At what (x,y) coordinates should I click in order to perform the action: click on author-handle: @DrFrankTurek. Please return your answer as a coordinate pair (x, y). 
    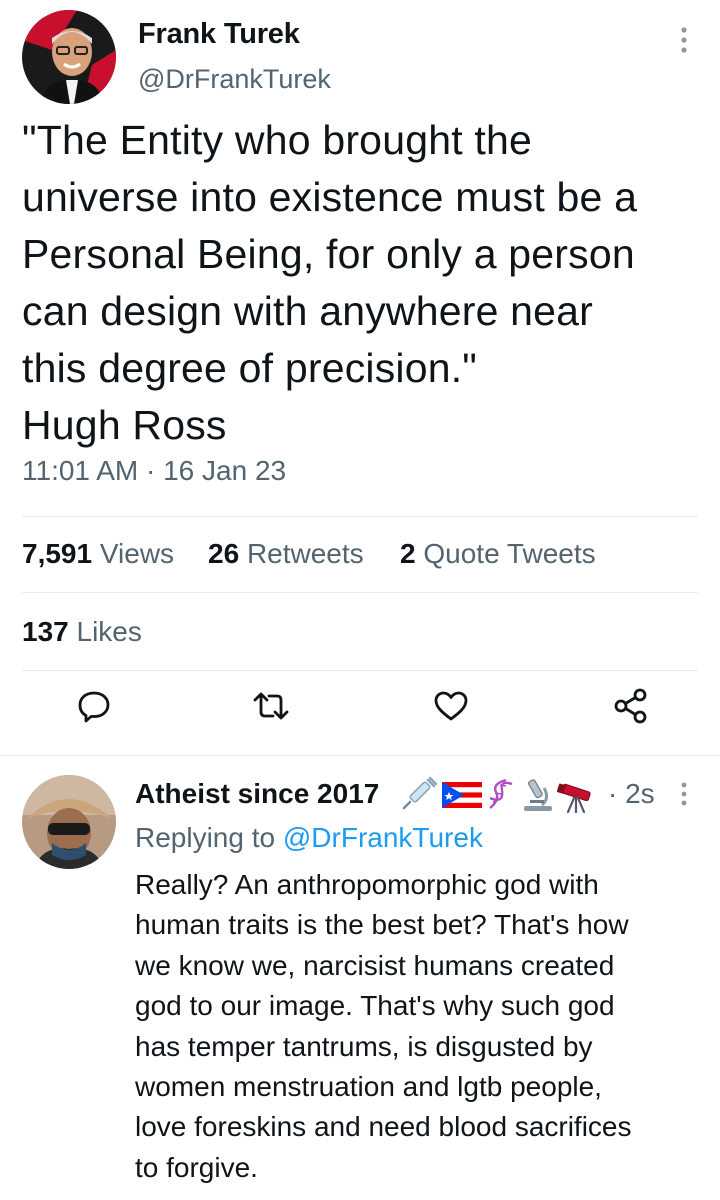
    Looking at the image, I should click on (234, 79).